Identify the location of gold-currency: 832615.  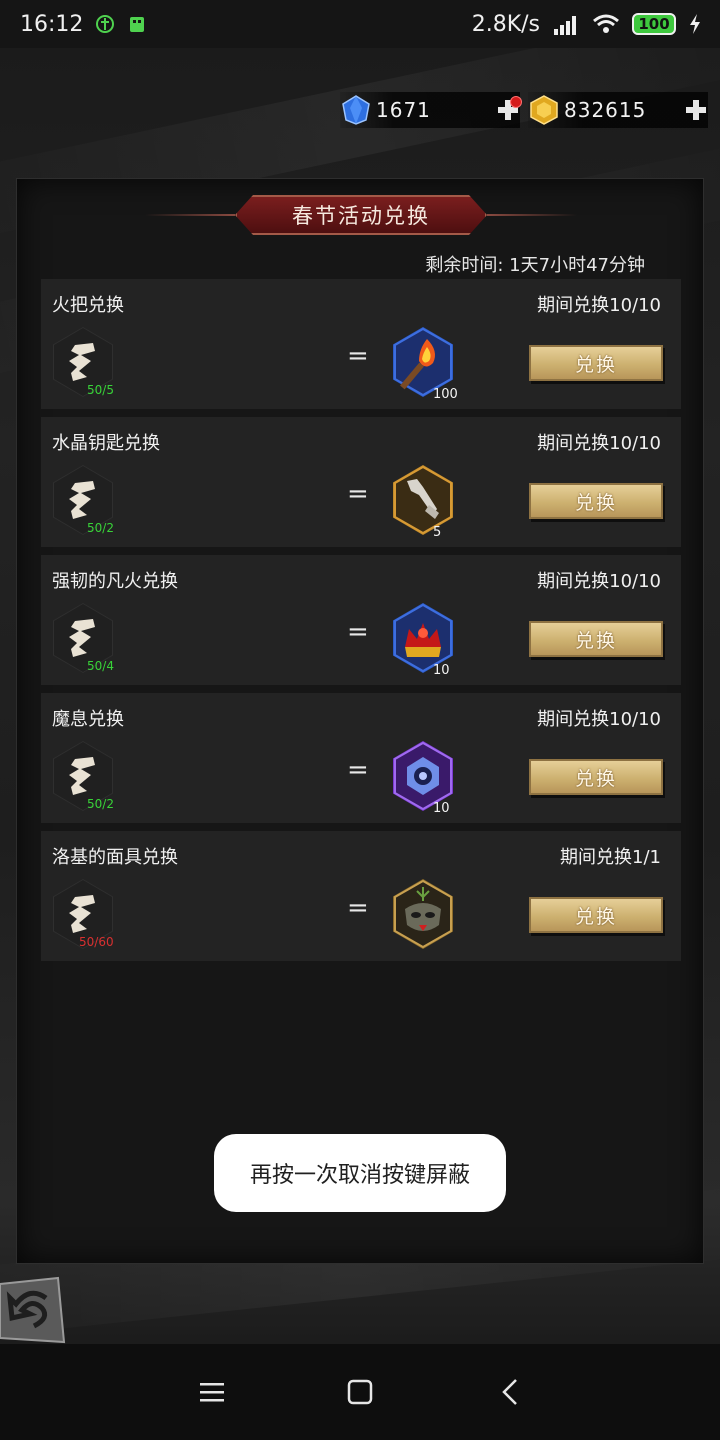
(618, 110).